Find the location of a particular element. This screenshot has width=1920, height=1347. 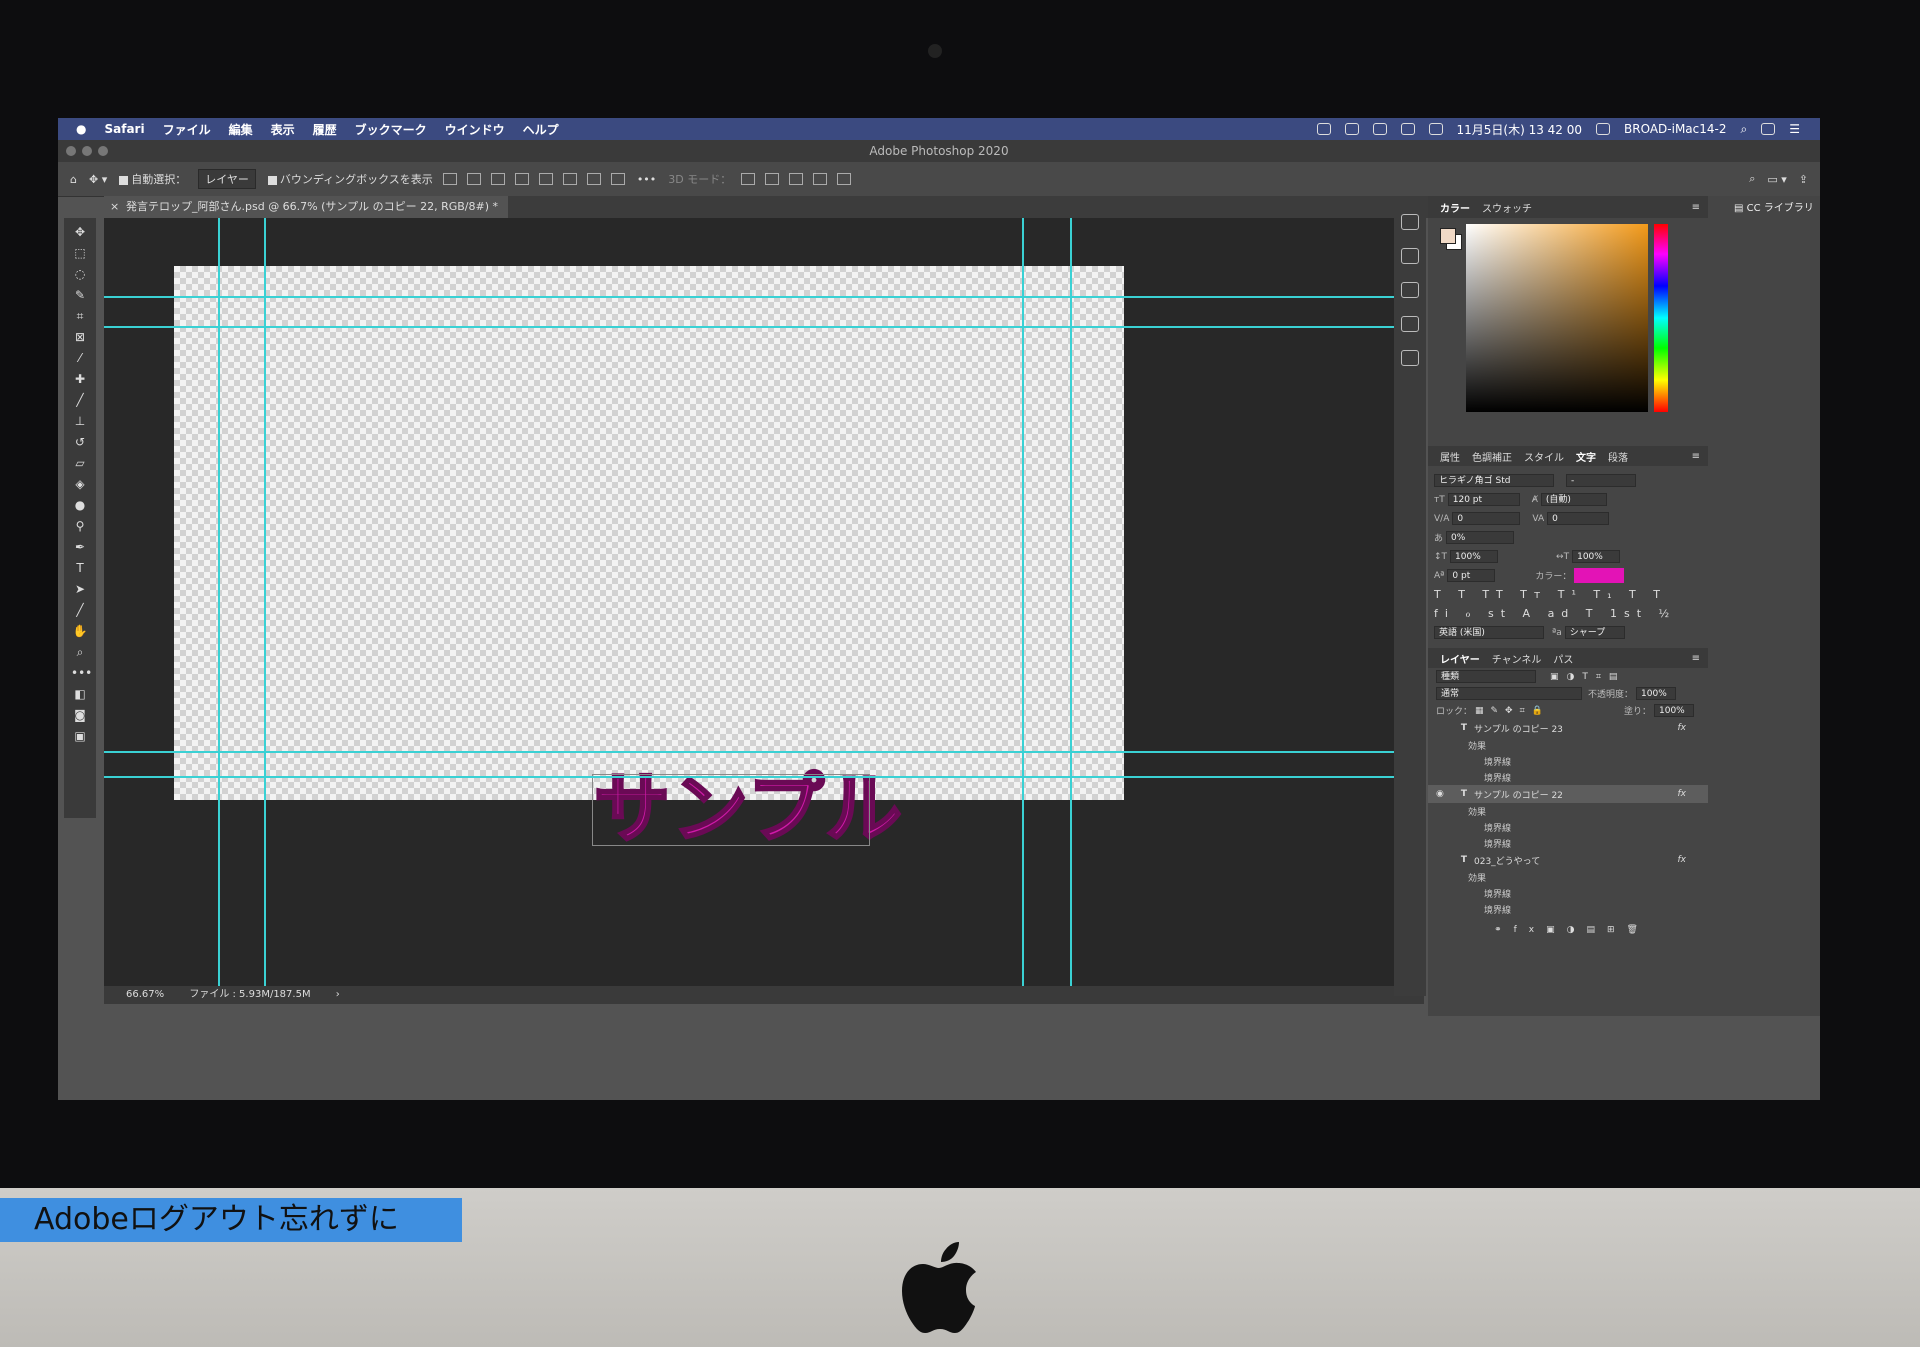

chevron-right-icon: › is located at coordinates (338, 994).